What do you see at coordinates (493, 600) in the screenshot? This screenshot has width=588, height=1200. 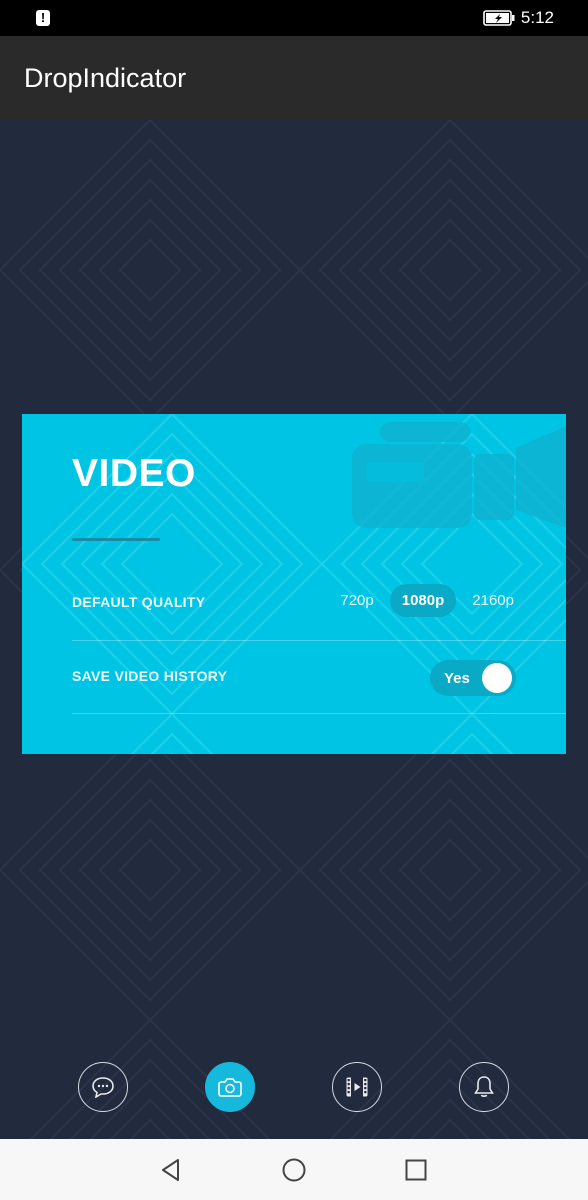 I see `quality-option-2160p: 2160p` at bounding box center [493, 600].